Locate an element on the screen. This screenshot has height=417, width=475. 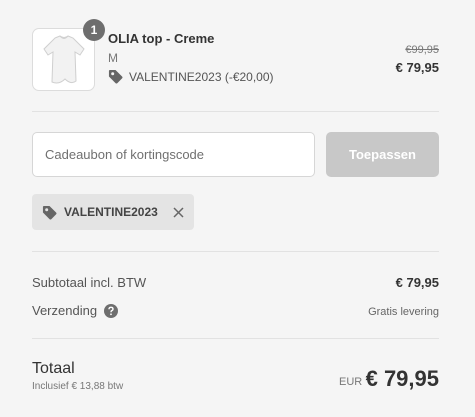
shipping-label-text: Verzending is located at coordinates (65, 310).